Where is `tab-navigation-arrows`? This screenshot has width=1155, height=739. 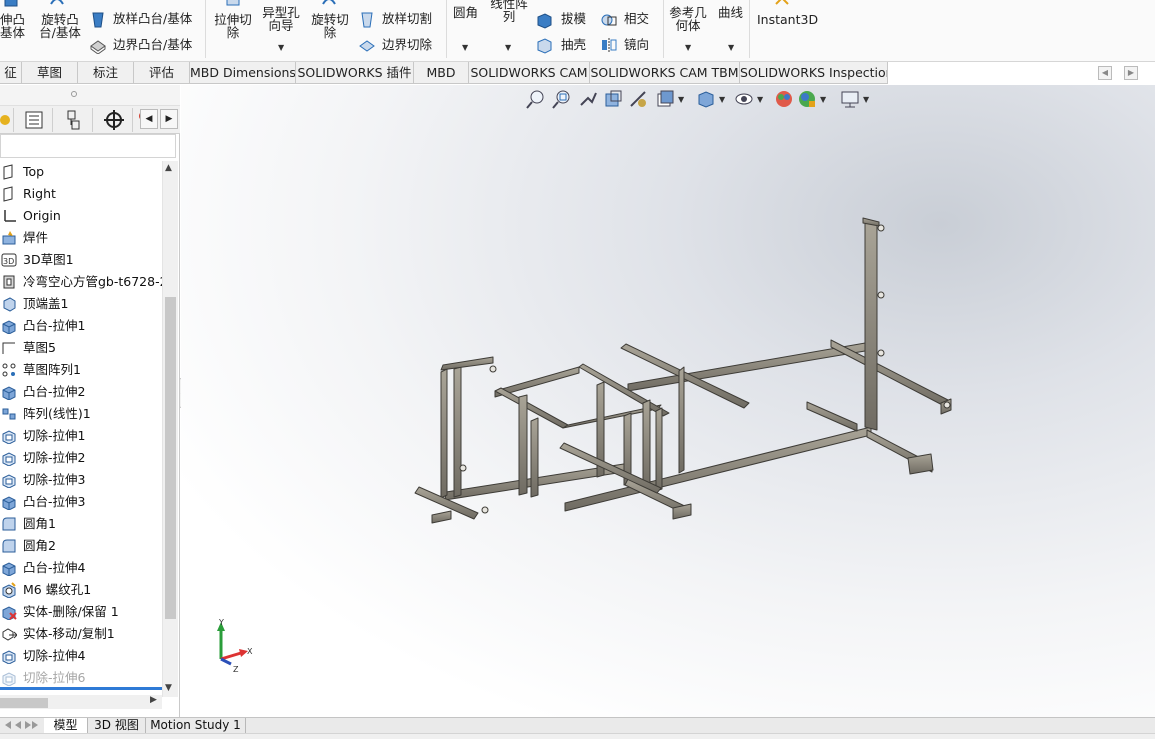
tab-navigation-arrows is located at coordinates (20, 725).